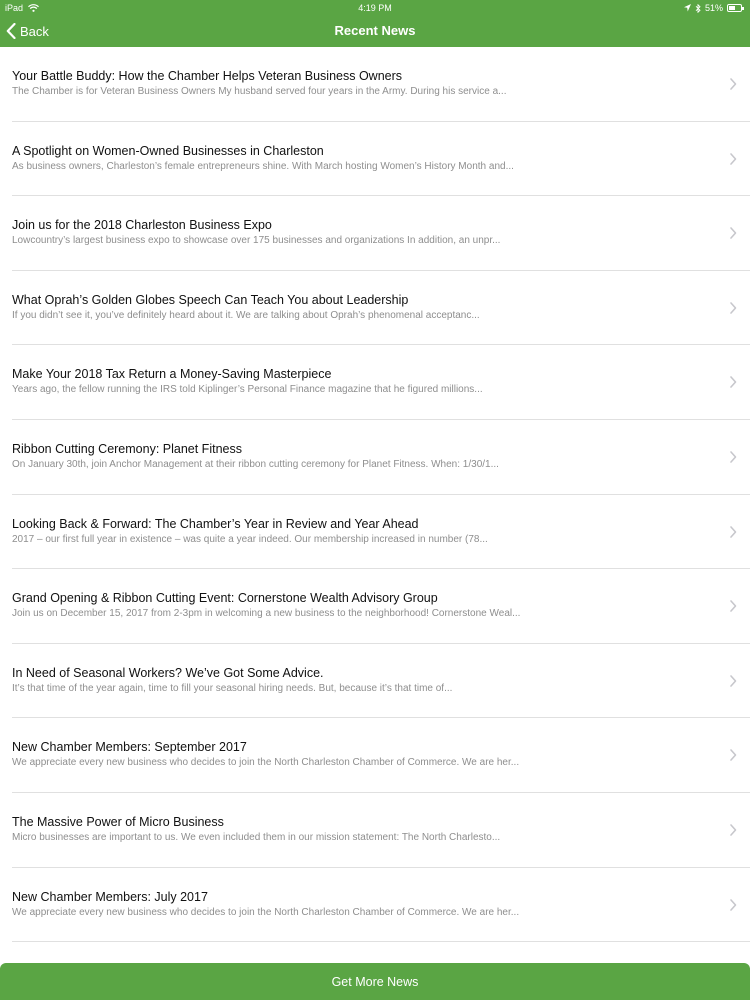 Image resolution: width=750 pixels, height=1000 pixels. What do you see at coordinates (687, 8) in the screenshot?
I see `location-arrow-icon` at bounding box center [687, 8].